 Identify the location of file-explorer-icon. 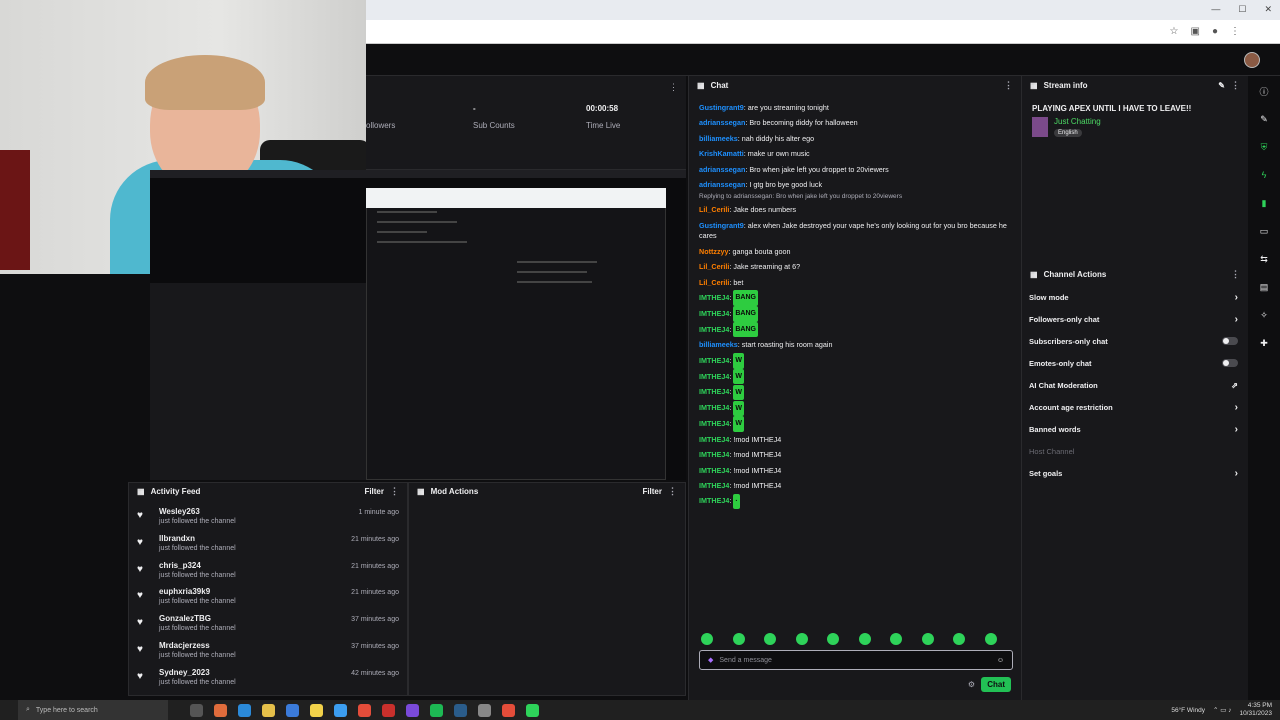
(268, 710).